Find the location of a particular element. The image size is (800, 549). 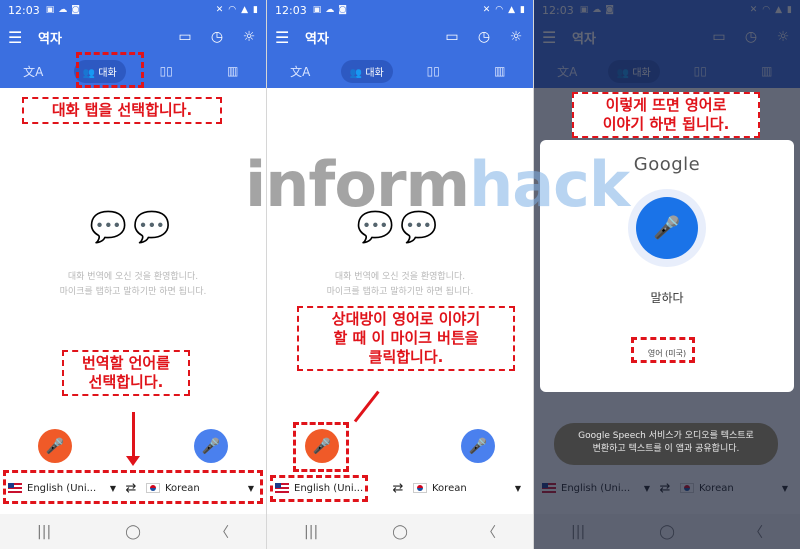

watermark-part-2: hack is located at coordinates (549, 184).